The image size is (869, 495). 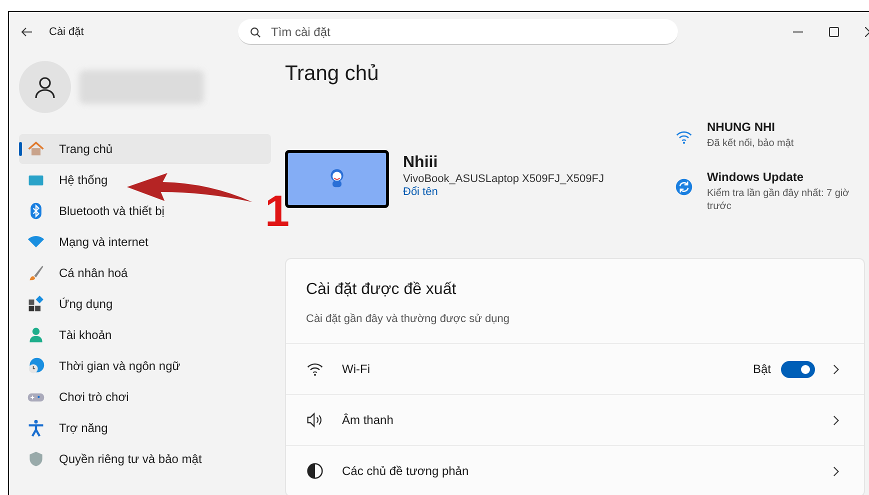 What do you see at coordinates (145, 397) in the screenshot?
I see `sidebar-item: Chơi trò chơi` at bounding box center [145, 397].